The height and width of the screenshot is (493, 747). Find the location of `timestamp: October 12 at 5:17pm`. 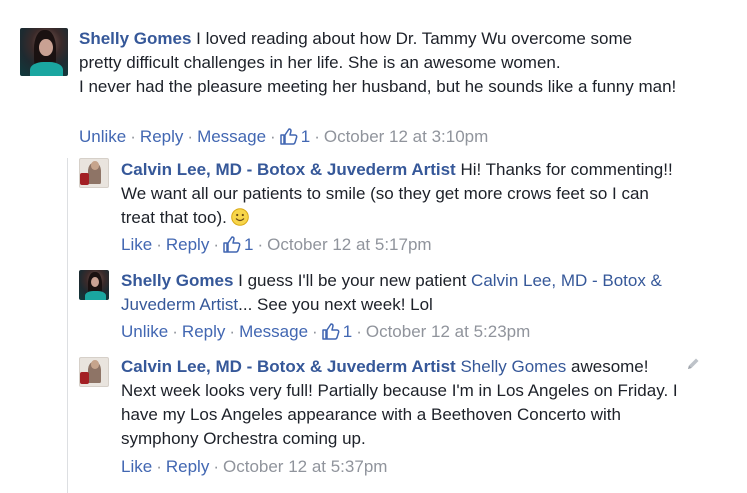

timestamp: October 12 at 5:17pm is located at coordinates (349, 244).